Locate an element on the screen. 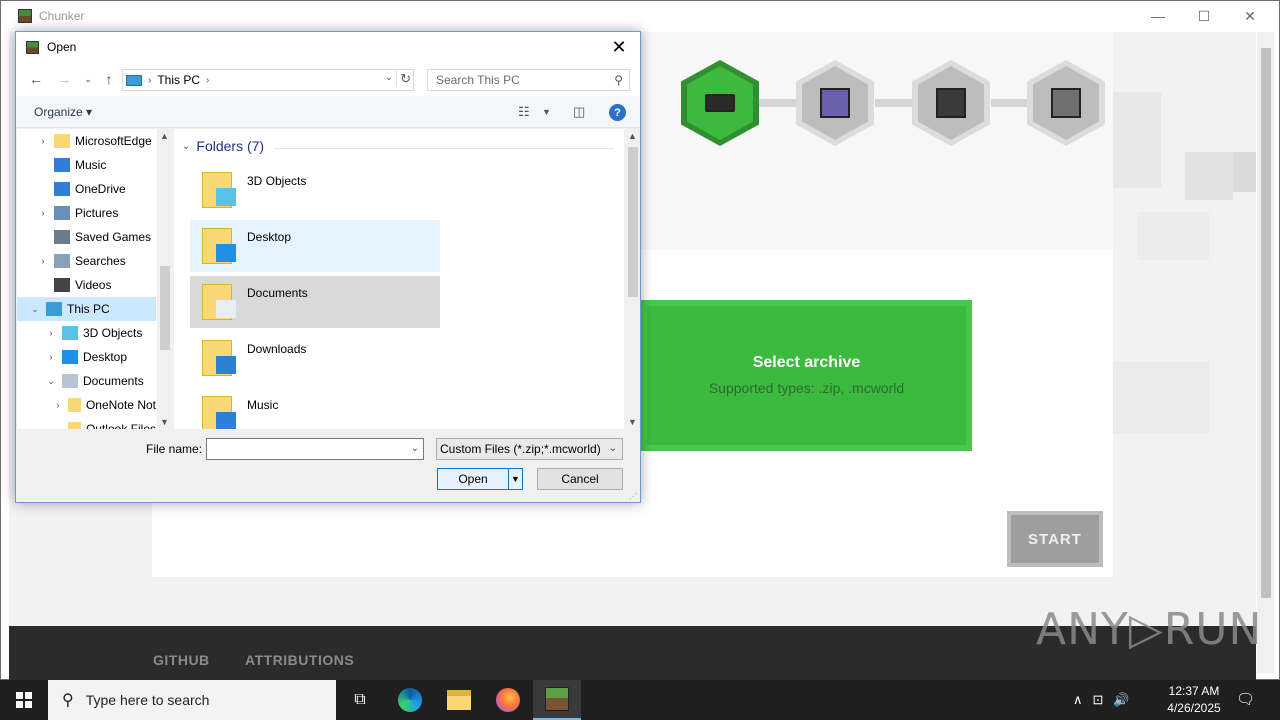 The width and height of the screenshot is (1280, 720). volume-icon: 🔊 is located at coordinates (1121, 700).